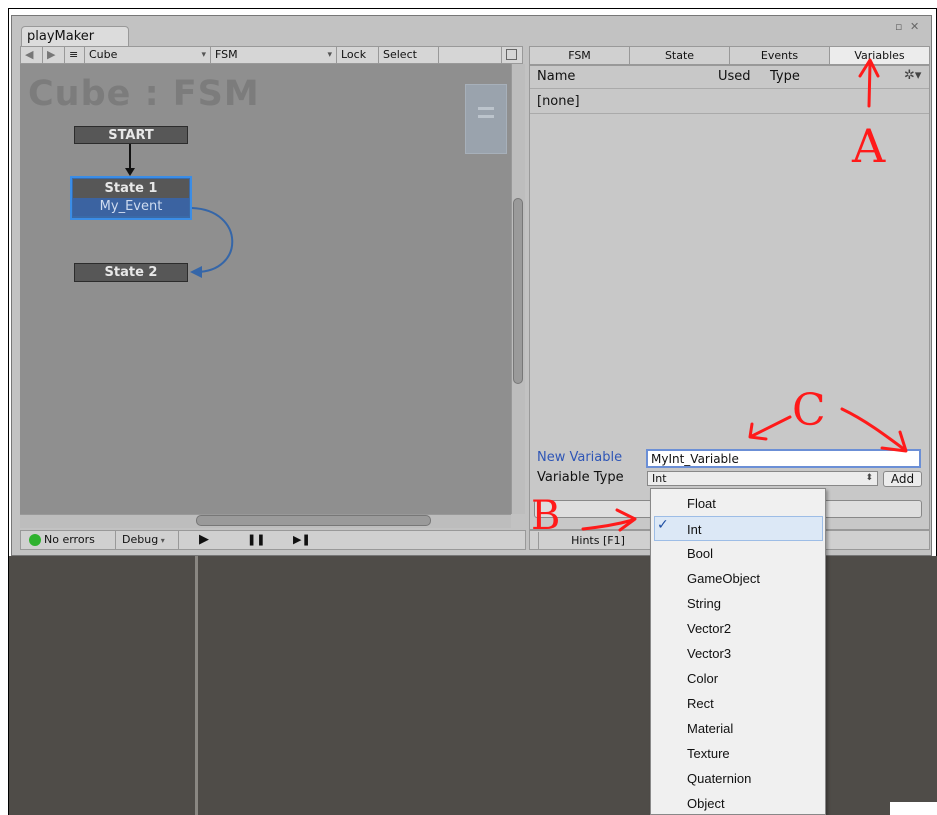 This screenshot has height=815, width=937. I want to click on annotation-letter-b: B, so click(545, 516).